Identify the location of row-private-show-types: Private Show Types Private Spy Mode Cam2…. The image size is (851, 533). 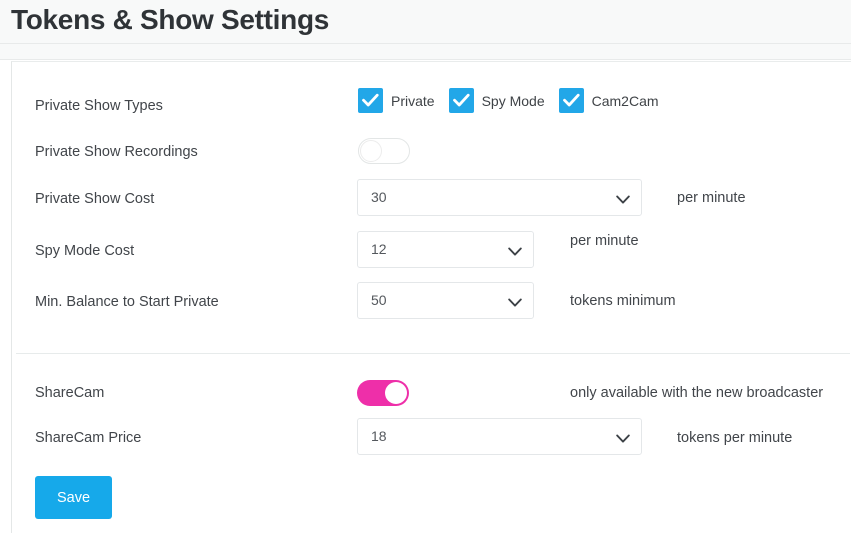
(431, 112).